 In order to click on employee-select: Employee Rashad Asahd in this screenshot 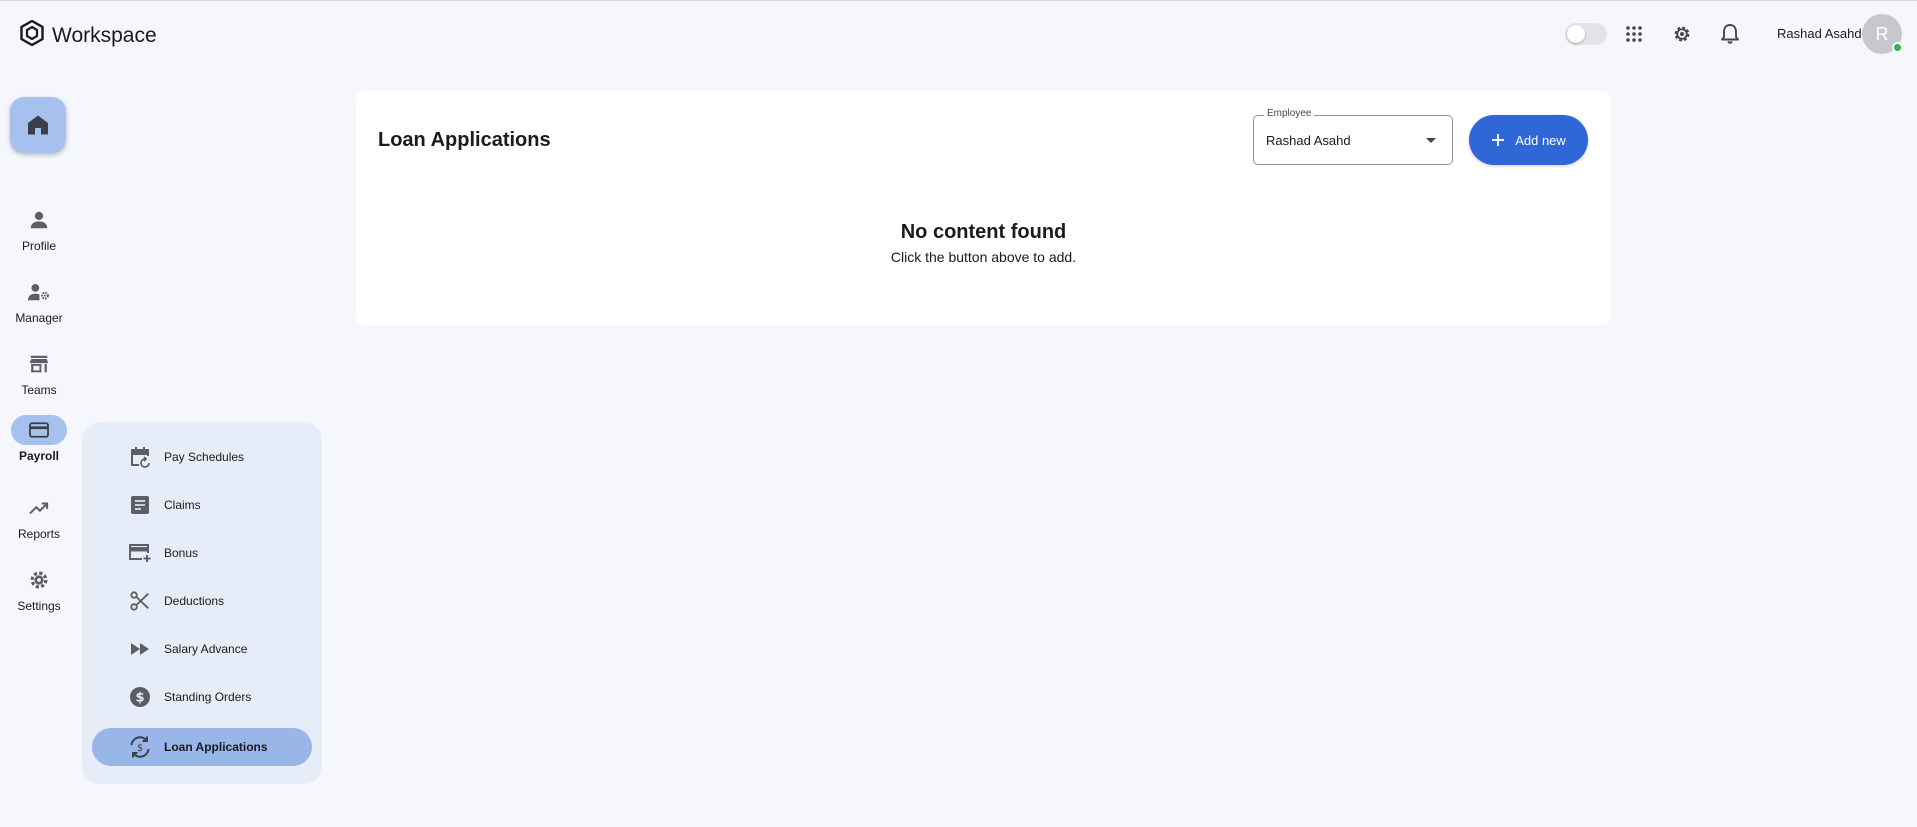, I will do `click(1353, 136)`.